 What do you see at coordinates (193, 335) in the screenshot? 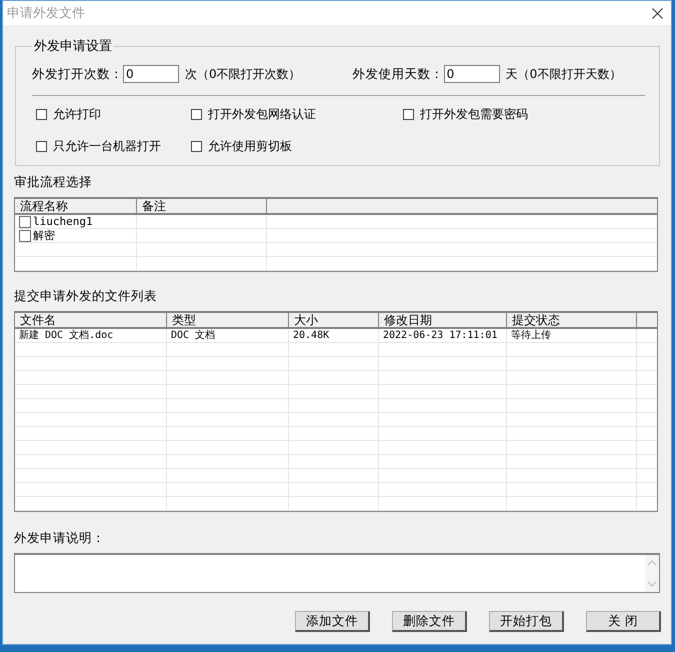
I see `table-cell: DOC 文档` at bounding box center [193, 335].